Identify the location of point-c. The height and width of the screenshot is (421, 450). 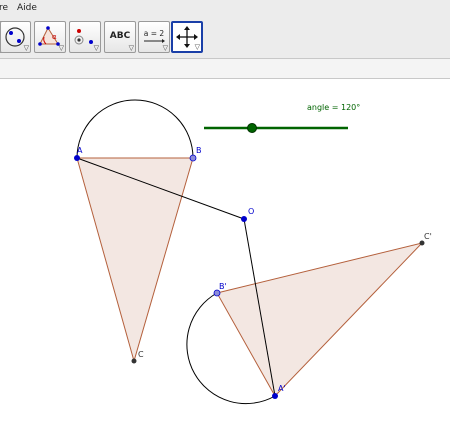
(134, 361).